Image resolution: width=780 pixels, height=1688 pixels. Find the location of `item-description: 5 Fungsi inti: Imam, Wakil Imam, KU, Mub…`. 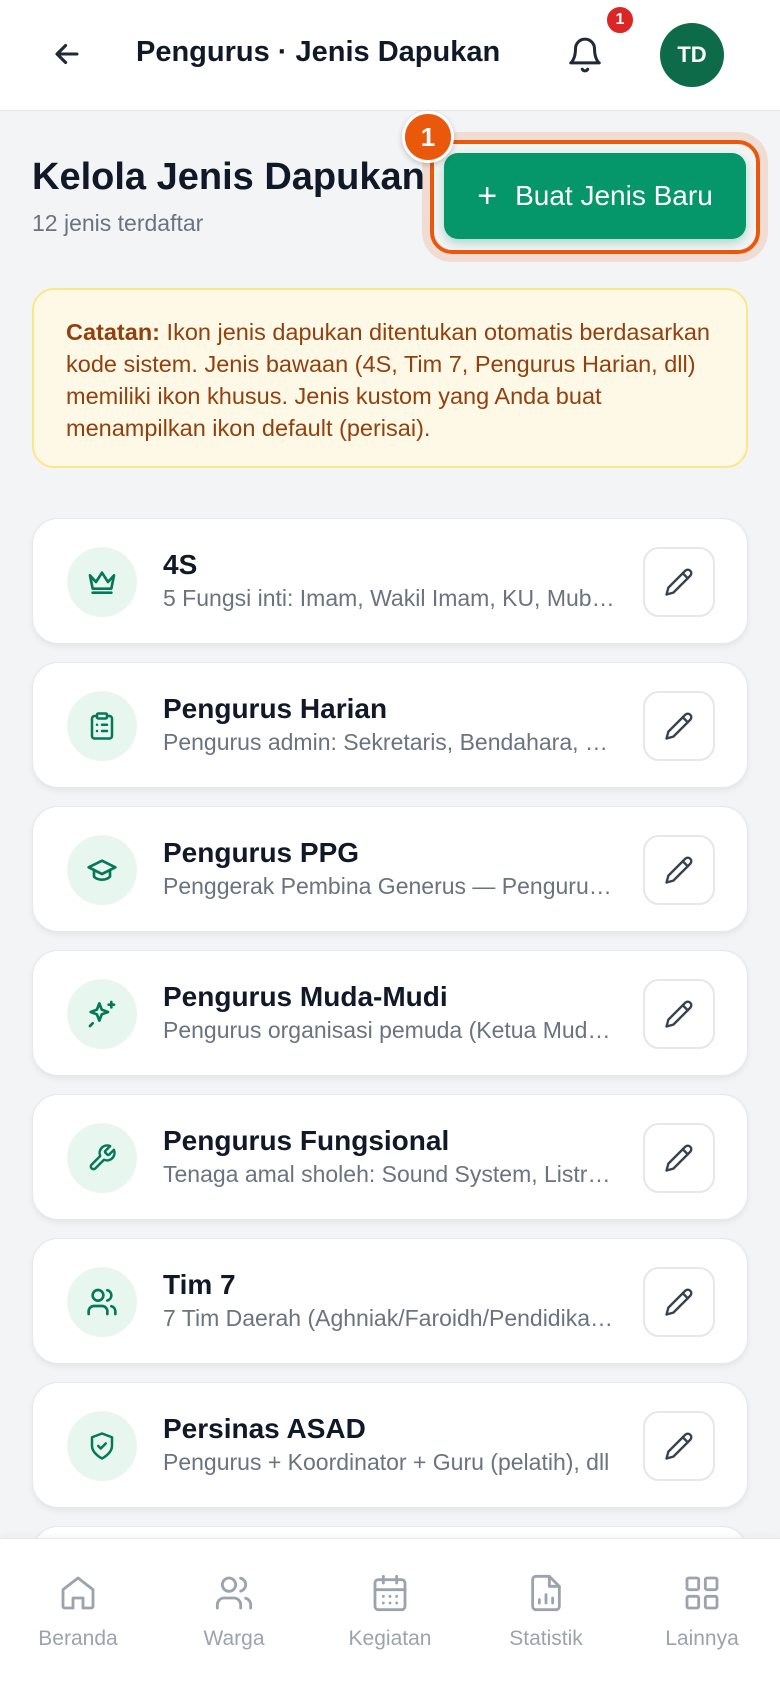

item-description: 5 Fungsi inti: Imam, Wakil Imam, KU, Mub… is located at coordinates (389, 598).